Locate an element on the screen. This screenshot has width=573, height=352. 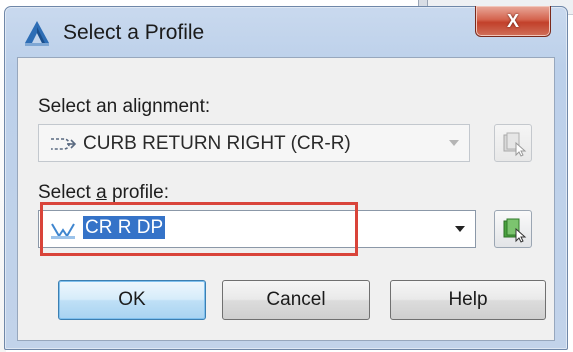
close-button: X is located at coordinates (513, 21).